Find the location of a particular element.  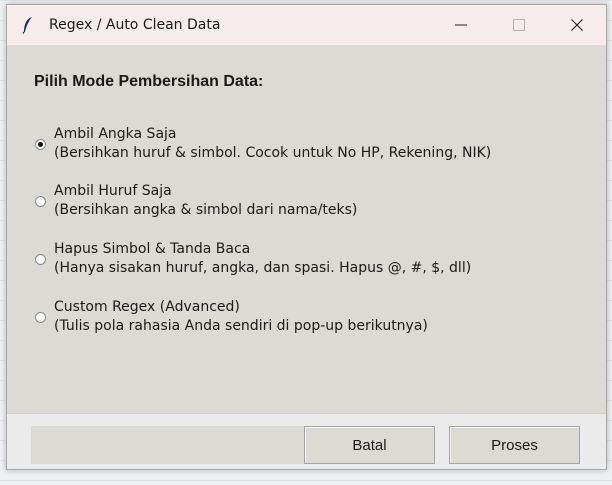

maximize-icon is located at coordinates (519, 25).